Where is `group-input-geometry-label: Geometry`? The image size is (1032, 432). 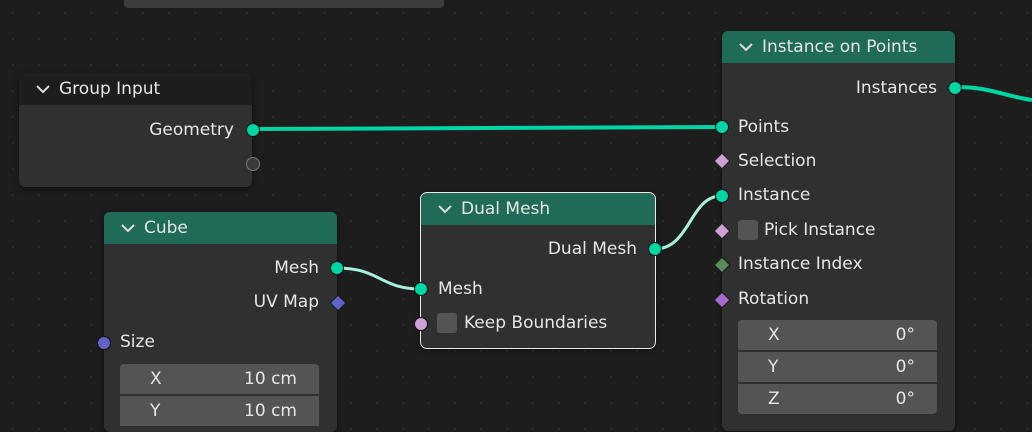 group-input-geometry-label: Geometry is located at coordinates (191, 130).